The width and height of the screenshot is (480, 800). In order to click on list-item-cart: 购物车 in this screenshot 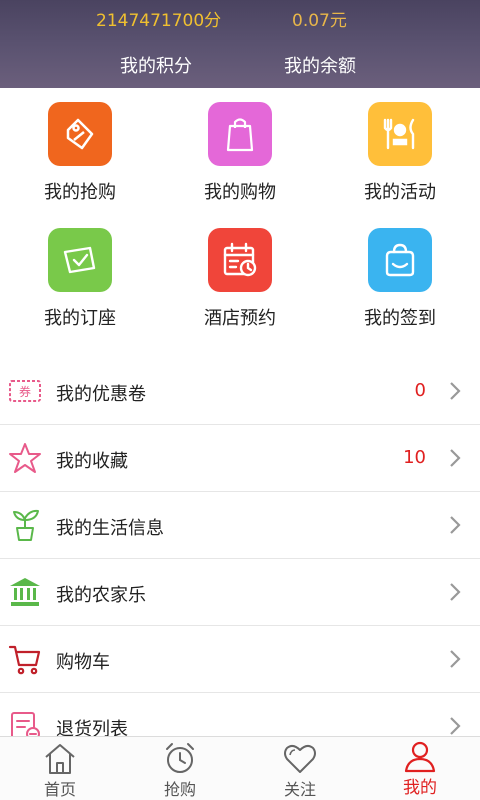, I will do `click(240, 659)`.